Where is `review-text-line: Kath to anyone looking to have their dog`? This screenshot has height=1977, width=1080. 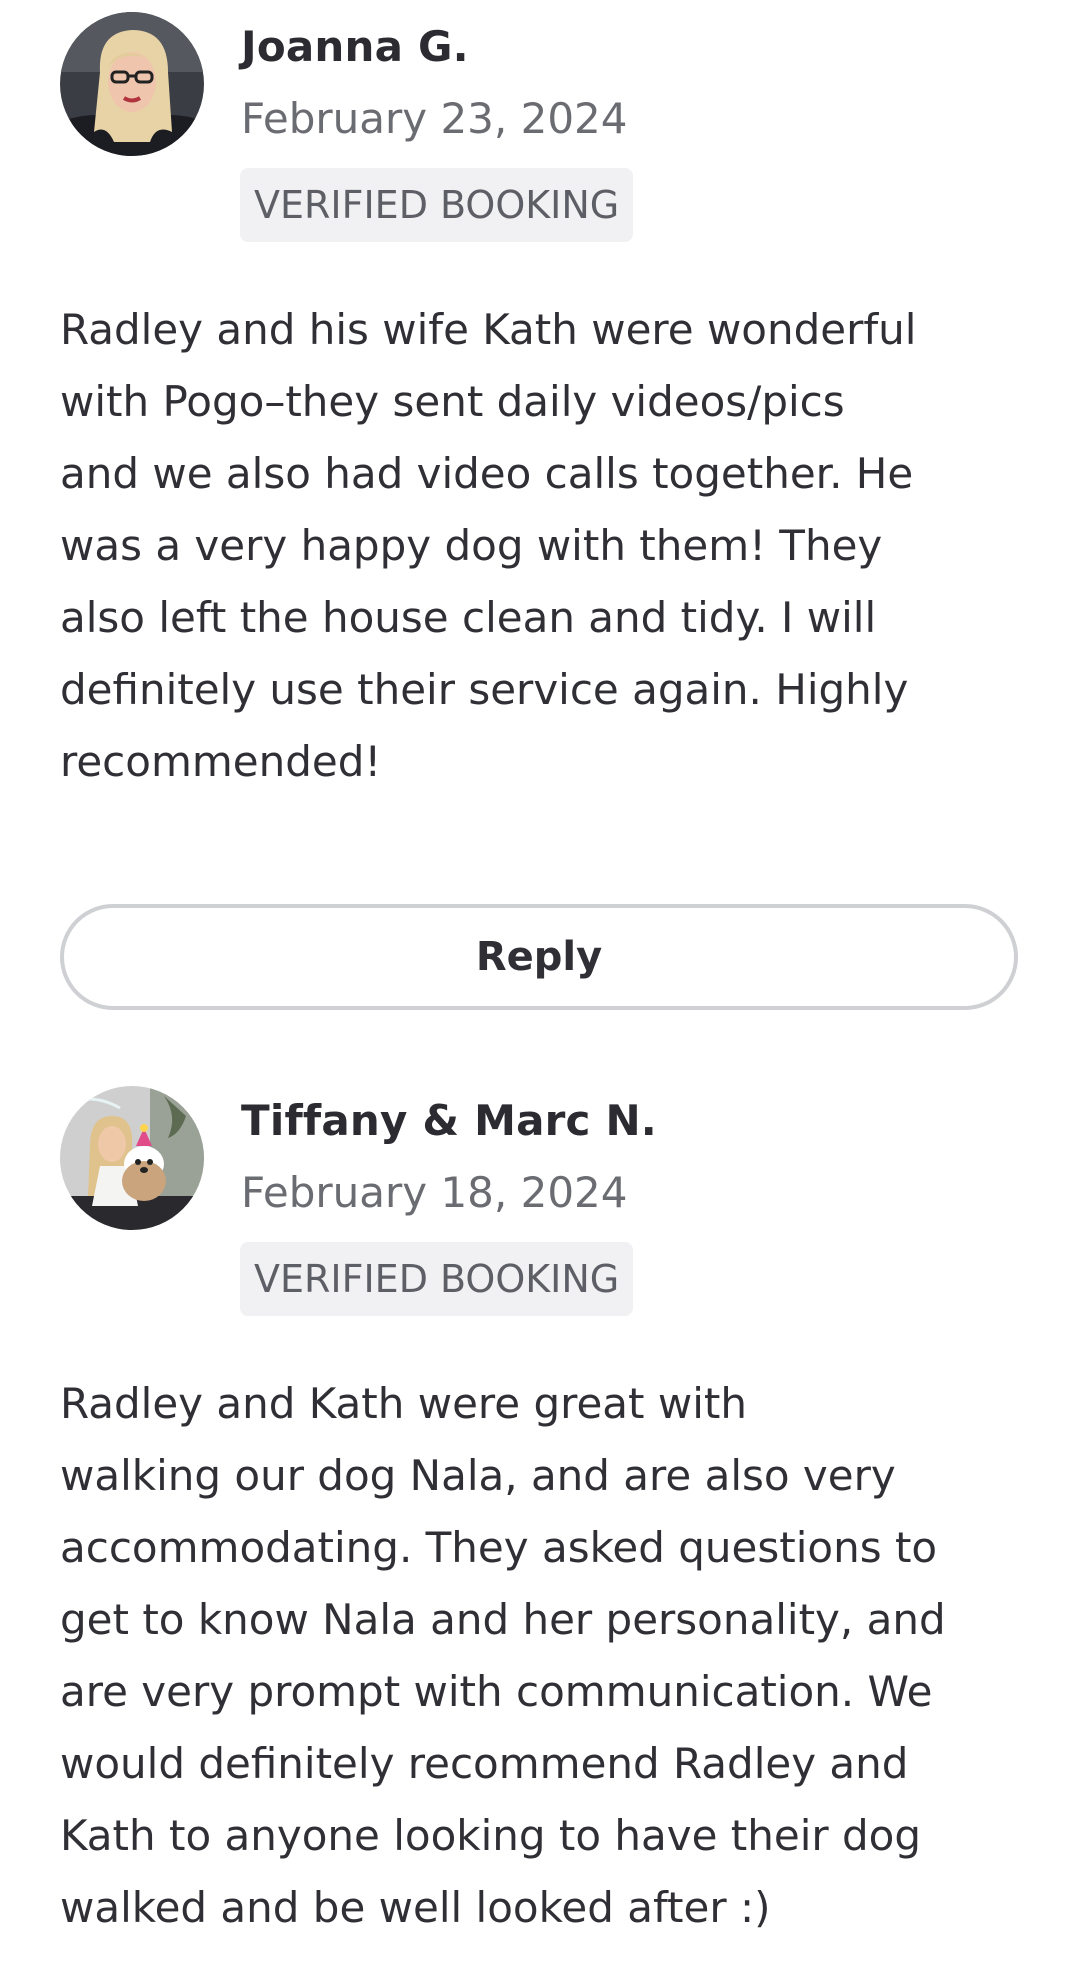
review-text-line: Kath to anyone looking to have their dog is located at coordinates (491, 1835).